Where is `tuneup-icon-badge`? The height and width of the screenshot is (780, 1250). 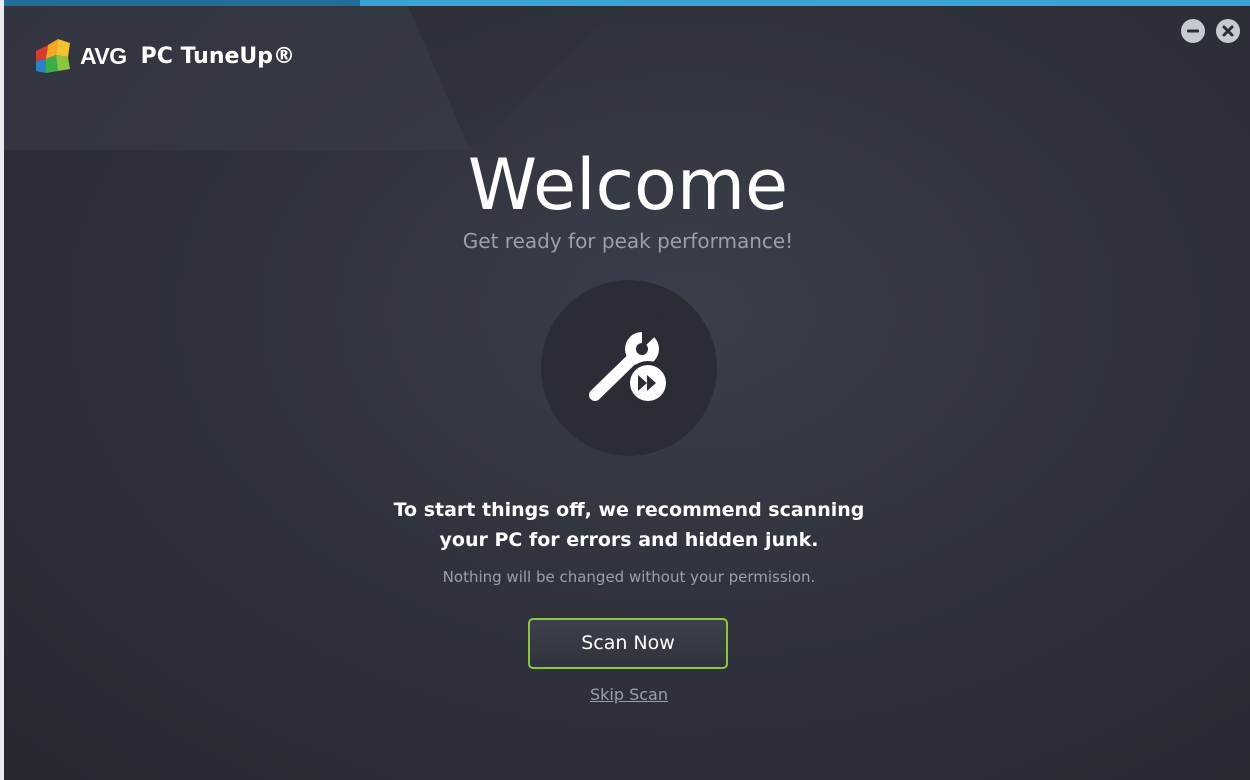 tuneup-icon-badge is located at coordinates (629, 368).